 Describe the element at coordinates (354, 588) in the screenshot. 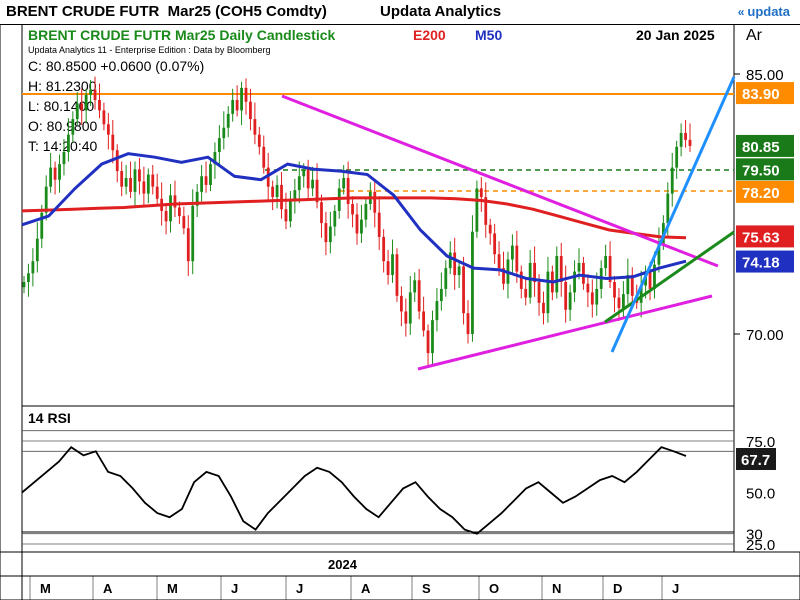

I see `month-labels: MAMJJASONDJ` at that location.